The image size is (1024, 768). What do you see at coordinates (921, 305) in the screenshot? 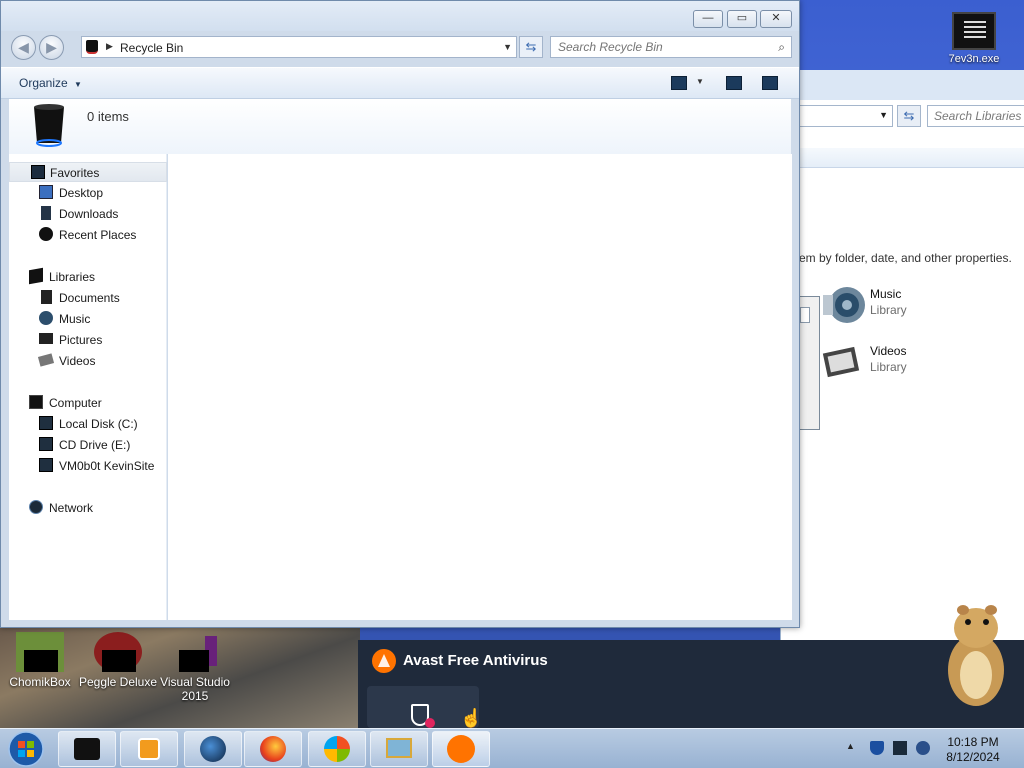
I see `library-item-music: Music Library` at bounding box center [921, 305].